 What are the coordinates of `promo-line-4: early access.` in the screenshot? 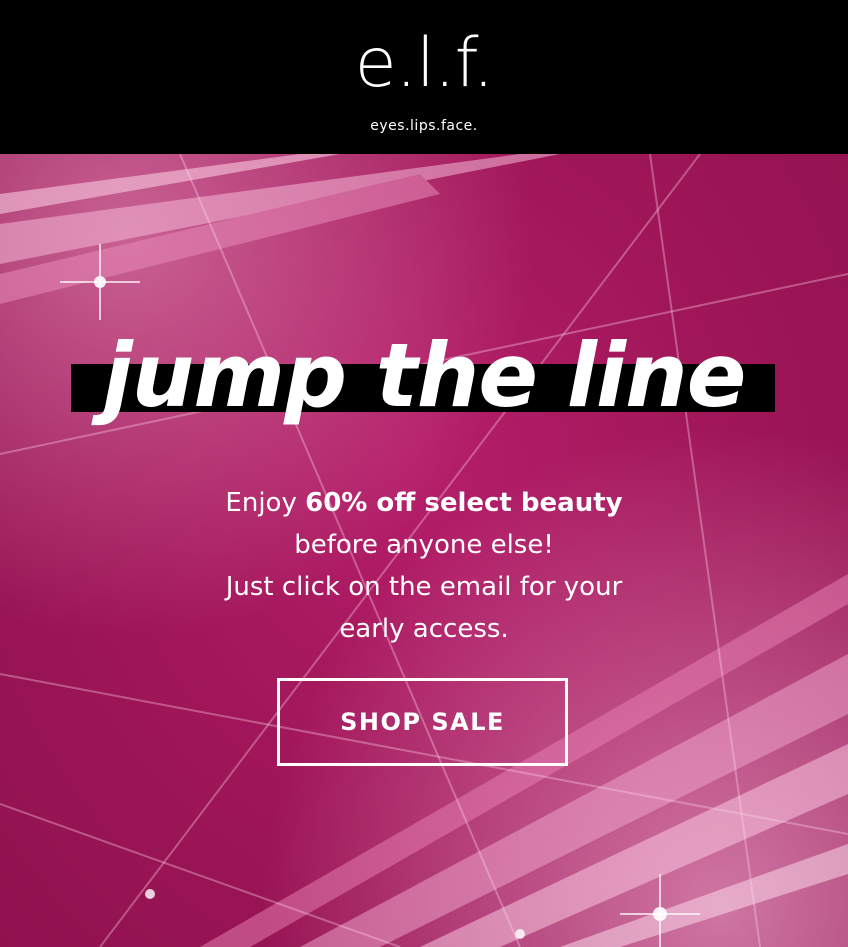 It's located at (424, 629).